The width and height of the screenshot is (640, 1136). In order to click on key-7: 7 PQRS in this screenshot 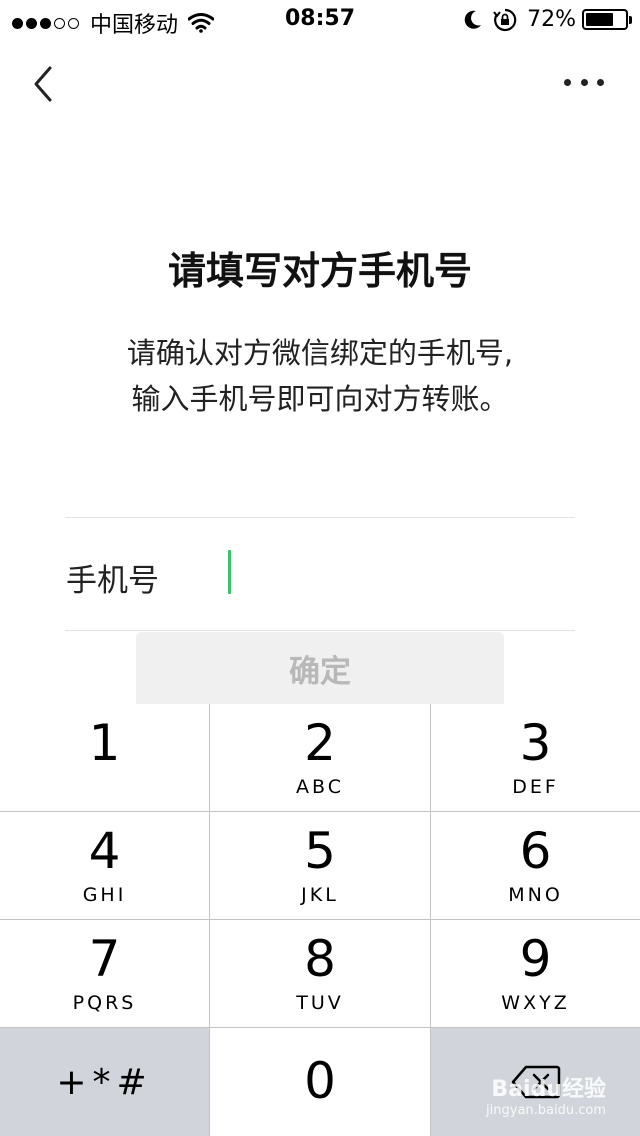, I will do `click(104, 973)`.